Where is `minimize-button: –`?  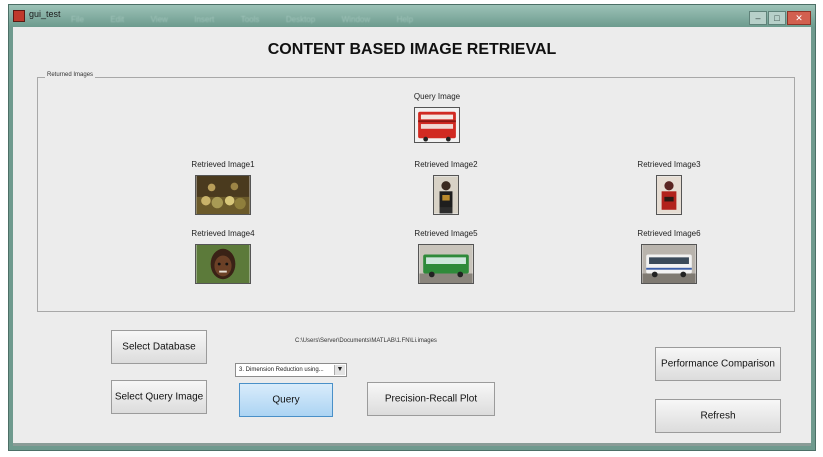
minimize-button: – is located at coordinates (758, 18).